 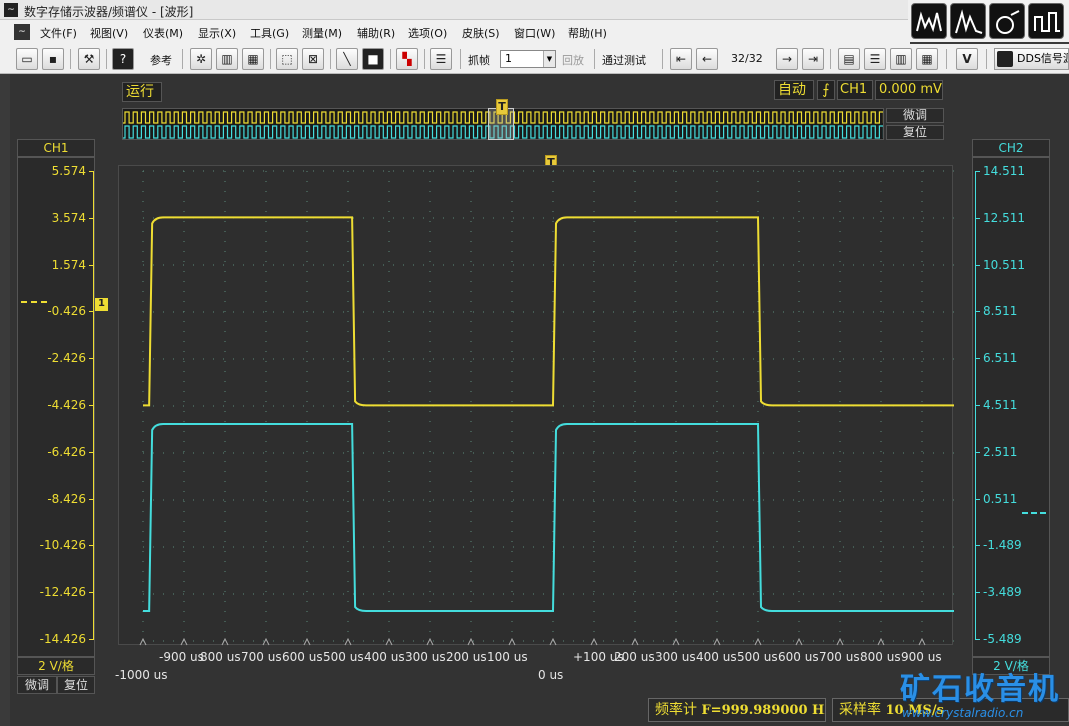 What do you see at coordinates (968, 21) in the screenshot?
I see `skin-spectrum-icon` at bounding box center [968, 21].